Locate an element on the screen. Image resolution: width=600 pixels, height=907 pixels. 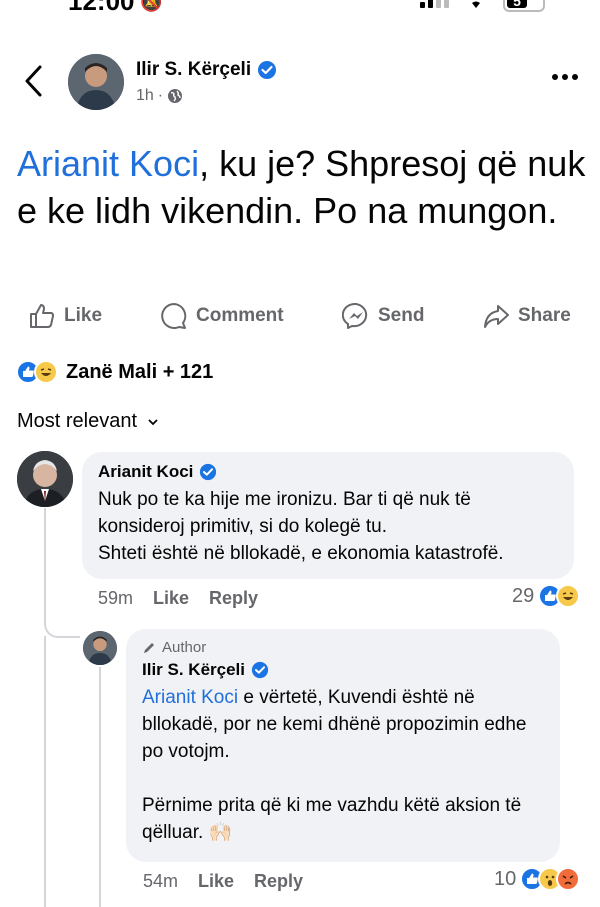
reaction-icons is located at coordinates (37, 372).